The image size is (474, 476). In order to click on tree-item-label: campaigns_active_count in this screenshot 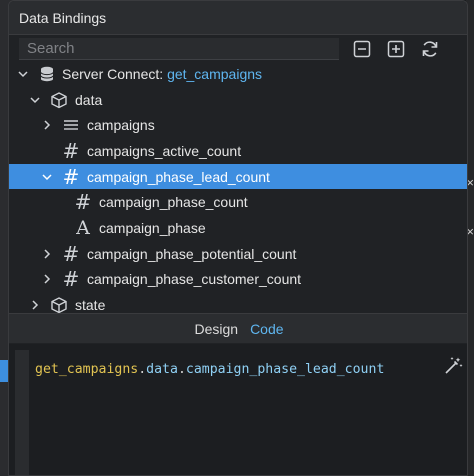, I will do `click(164, 150)`.